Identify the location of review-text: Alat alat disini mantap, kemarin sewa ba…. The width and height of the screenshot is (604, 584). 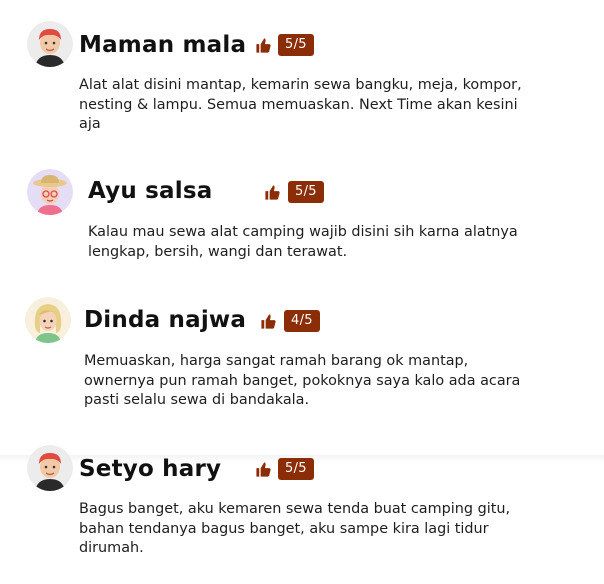
(300, 104).